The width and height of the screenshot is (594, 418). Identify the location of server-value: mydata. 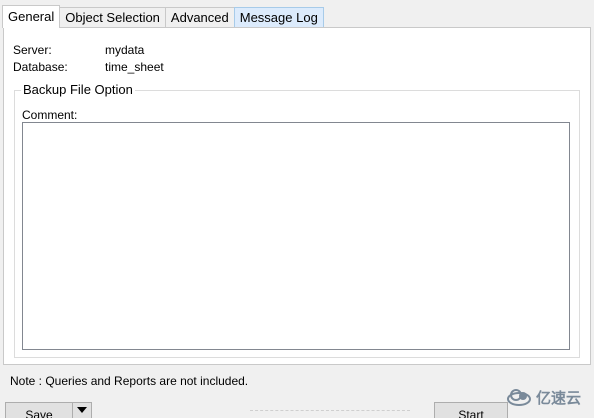
(125, 50).